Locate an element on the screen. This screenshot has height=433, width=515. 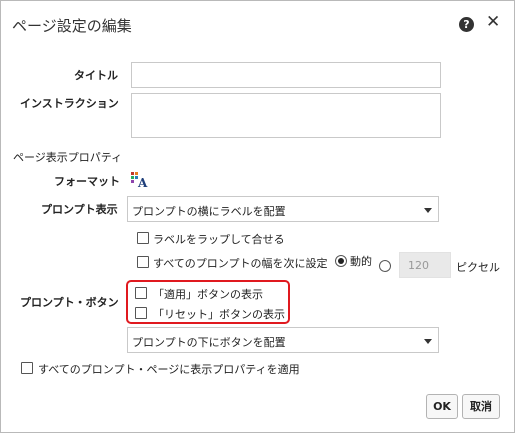
format-icon: A is located at coordinates (140, 180).